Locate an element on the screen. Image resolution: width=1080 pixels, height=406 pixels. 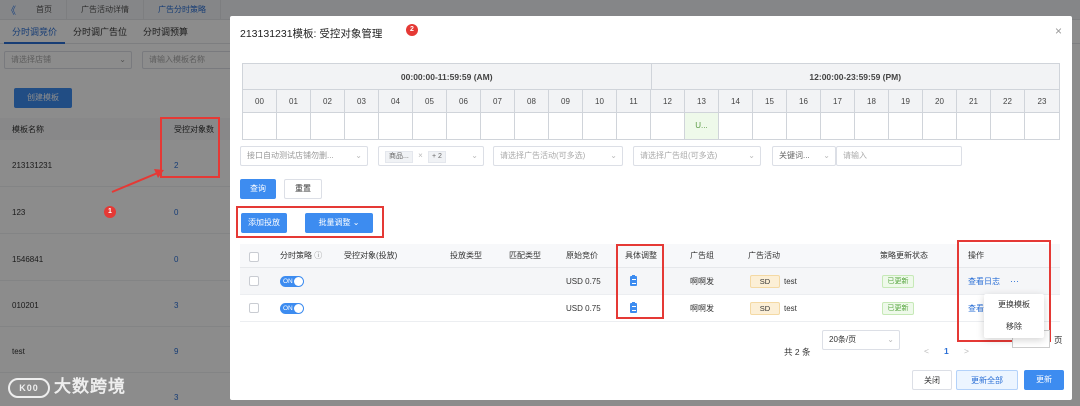
campaign-name: test is located at coordinates (790, 281).